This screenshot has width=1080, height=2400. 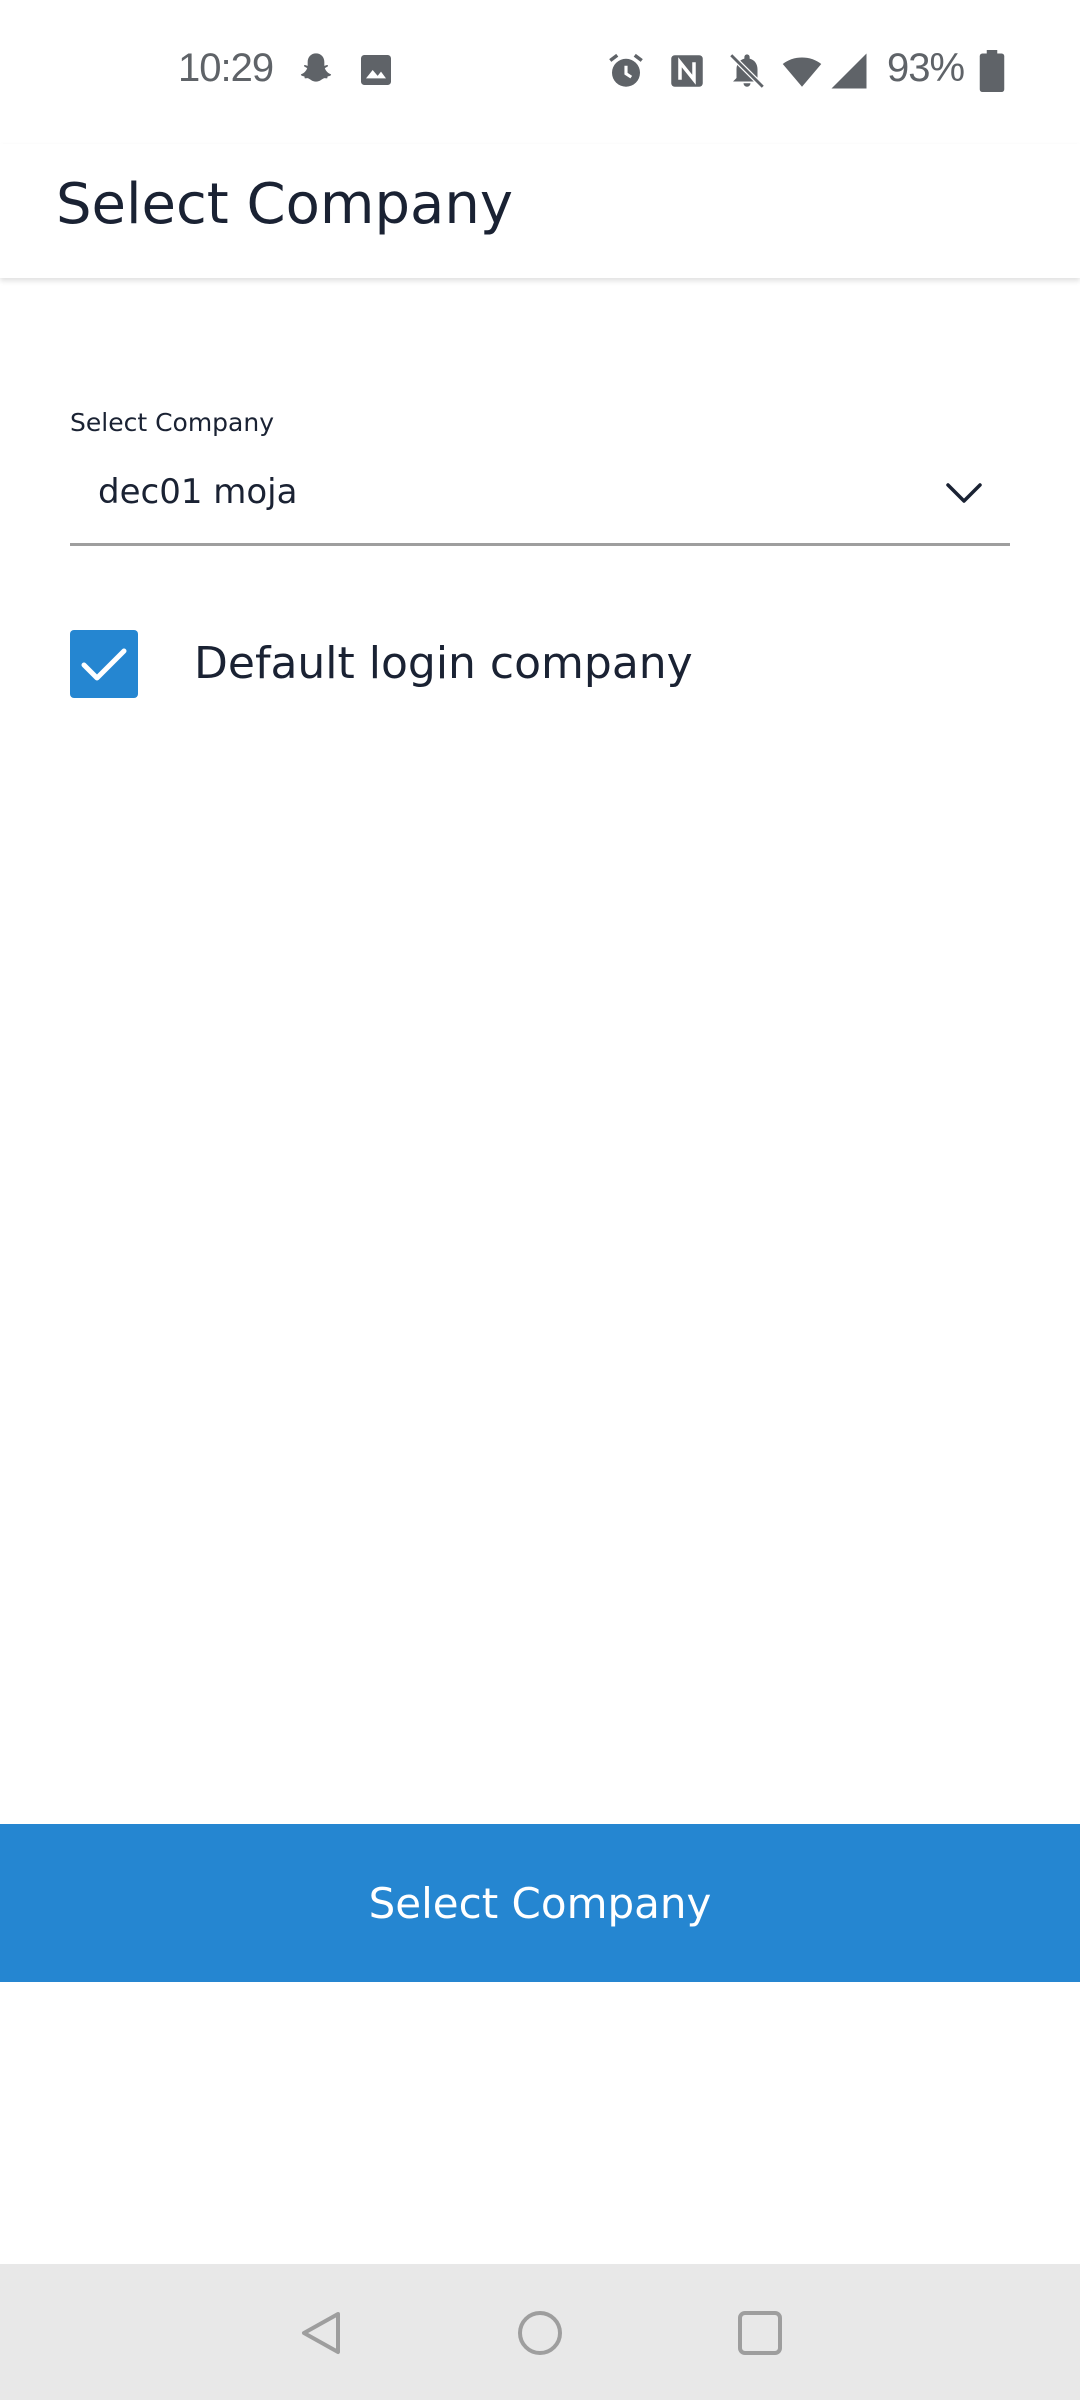 I want to click on default-login-checkbox, so click(x=104, y=664).